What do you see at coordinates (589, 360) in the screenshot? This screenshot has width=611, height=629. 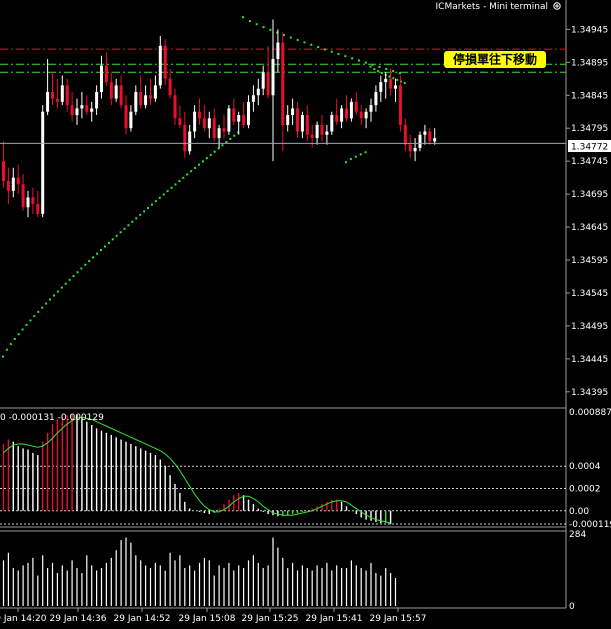 I see `price-label: 1.34445` at bounding box center [589, 360].